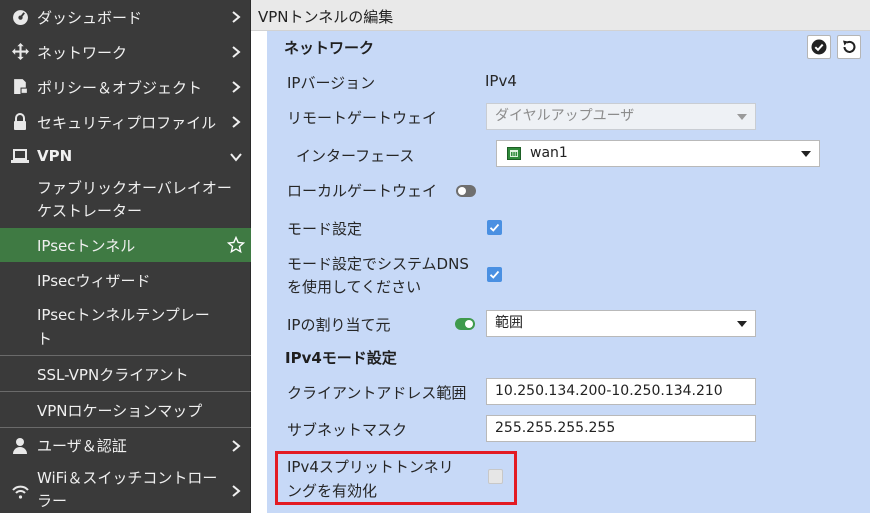 This screenshot has height=513, width=870. I want to click on sidebar-item-ipsec-template: IPsecトンネルテンプレート, so click(125, 326).